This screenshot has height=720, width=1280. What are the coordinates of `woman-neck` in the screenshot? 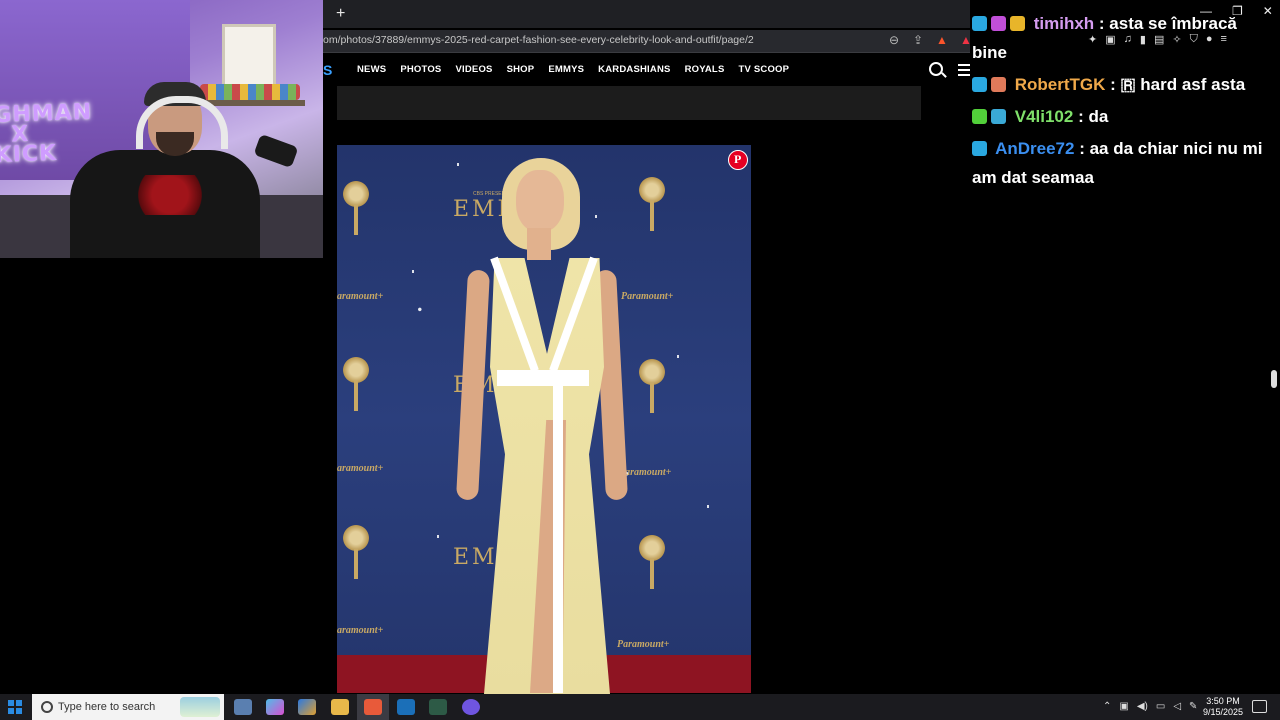 It's located at (539, 244).